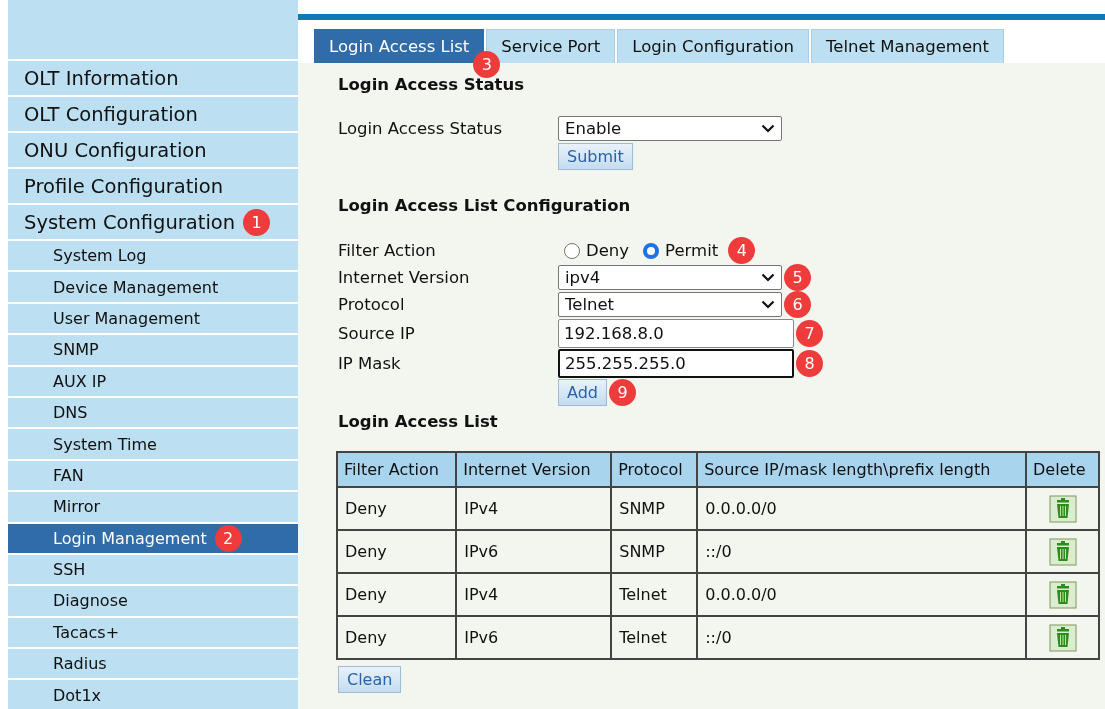 This screenshot has width=1105, height=709. What do you see at coordinates (153, 381) in the screenshot?
I see `sidebar-item: AUX IP` at bounding box center [153, 381].